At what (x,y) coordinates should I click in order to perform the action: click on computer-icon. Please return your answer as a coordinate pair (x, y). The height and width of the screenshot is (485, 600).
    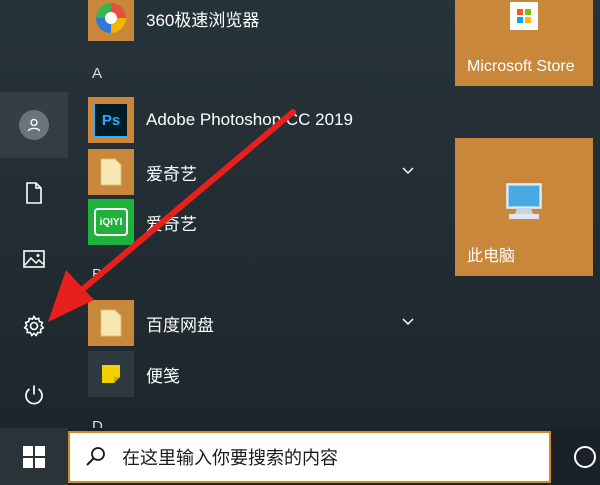
    Looking at the image, I should click on (524, 201).